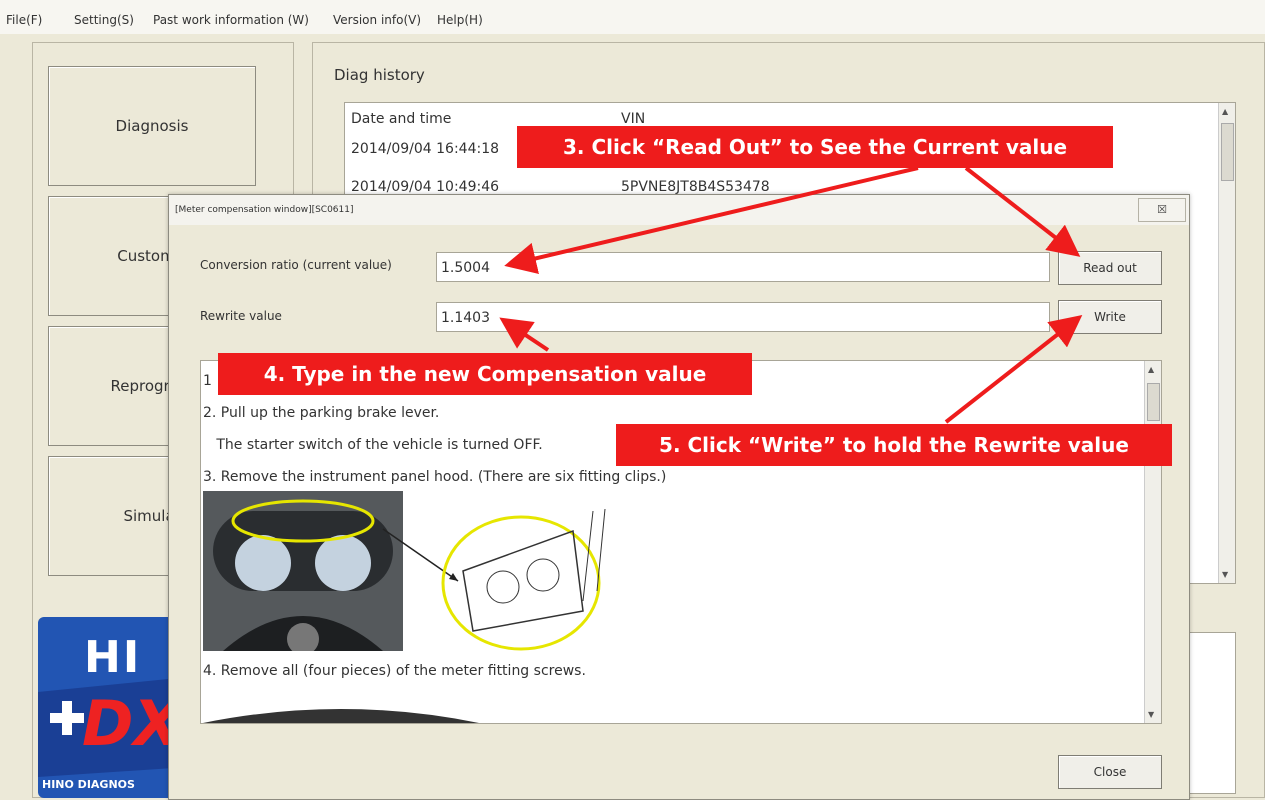  I want to click on table-row-2-date: 2014/09/04 10:49:46, so click(425, 187).